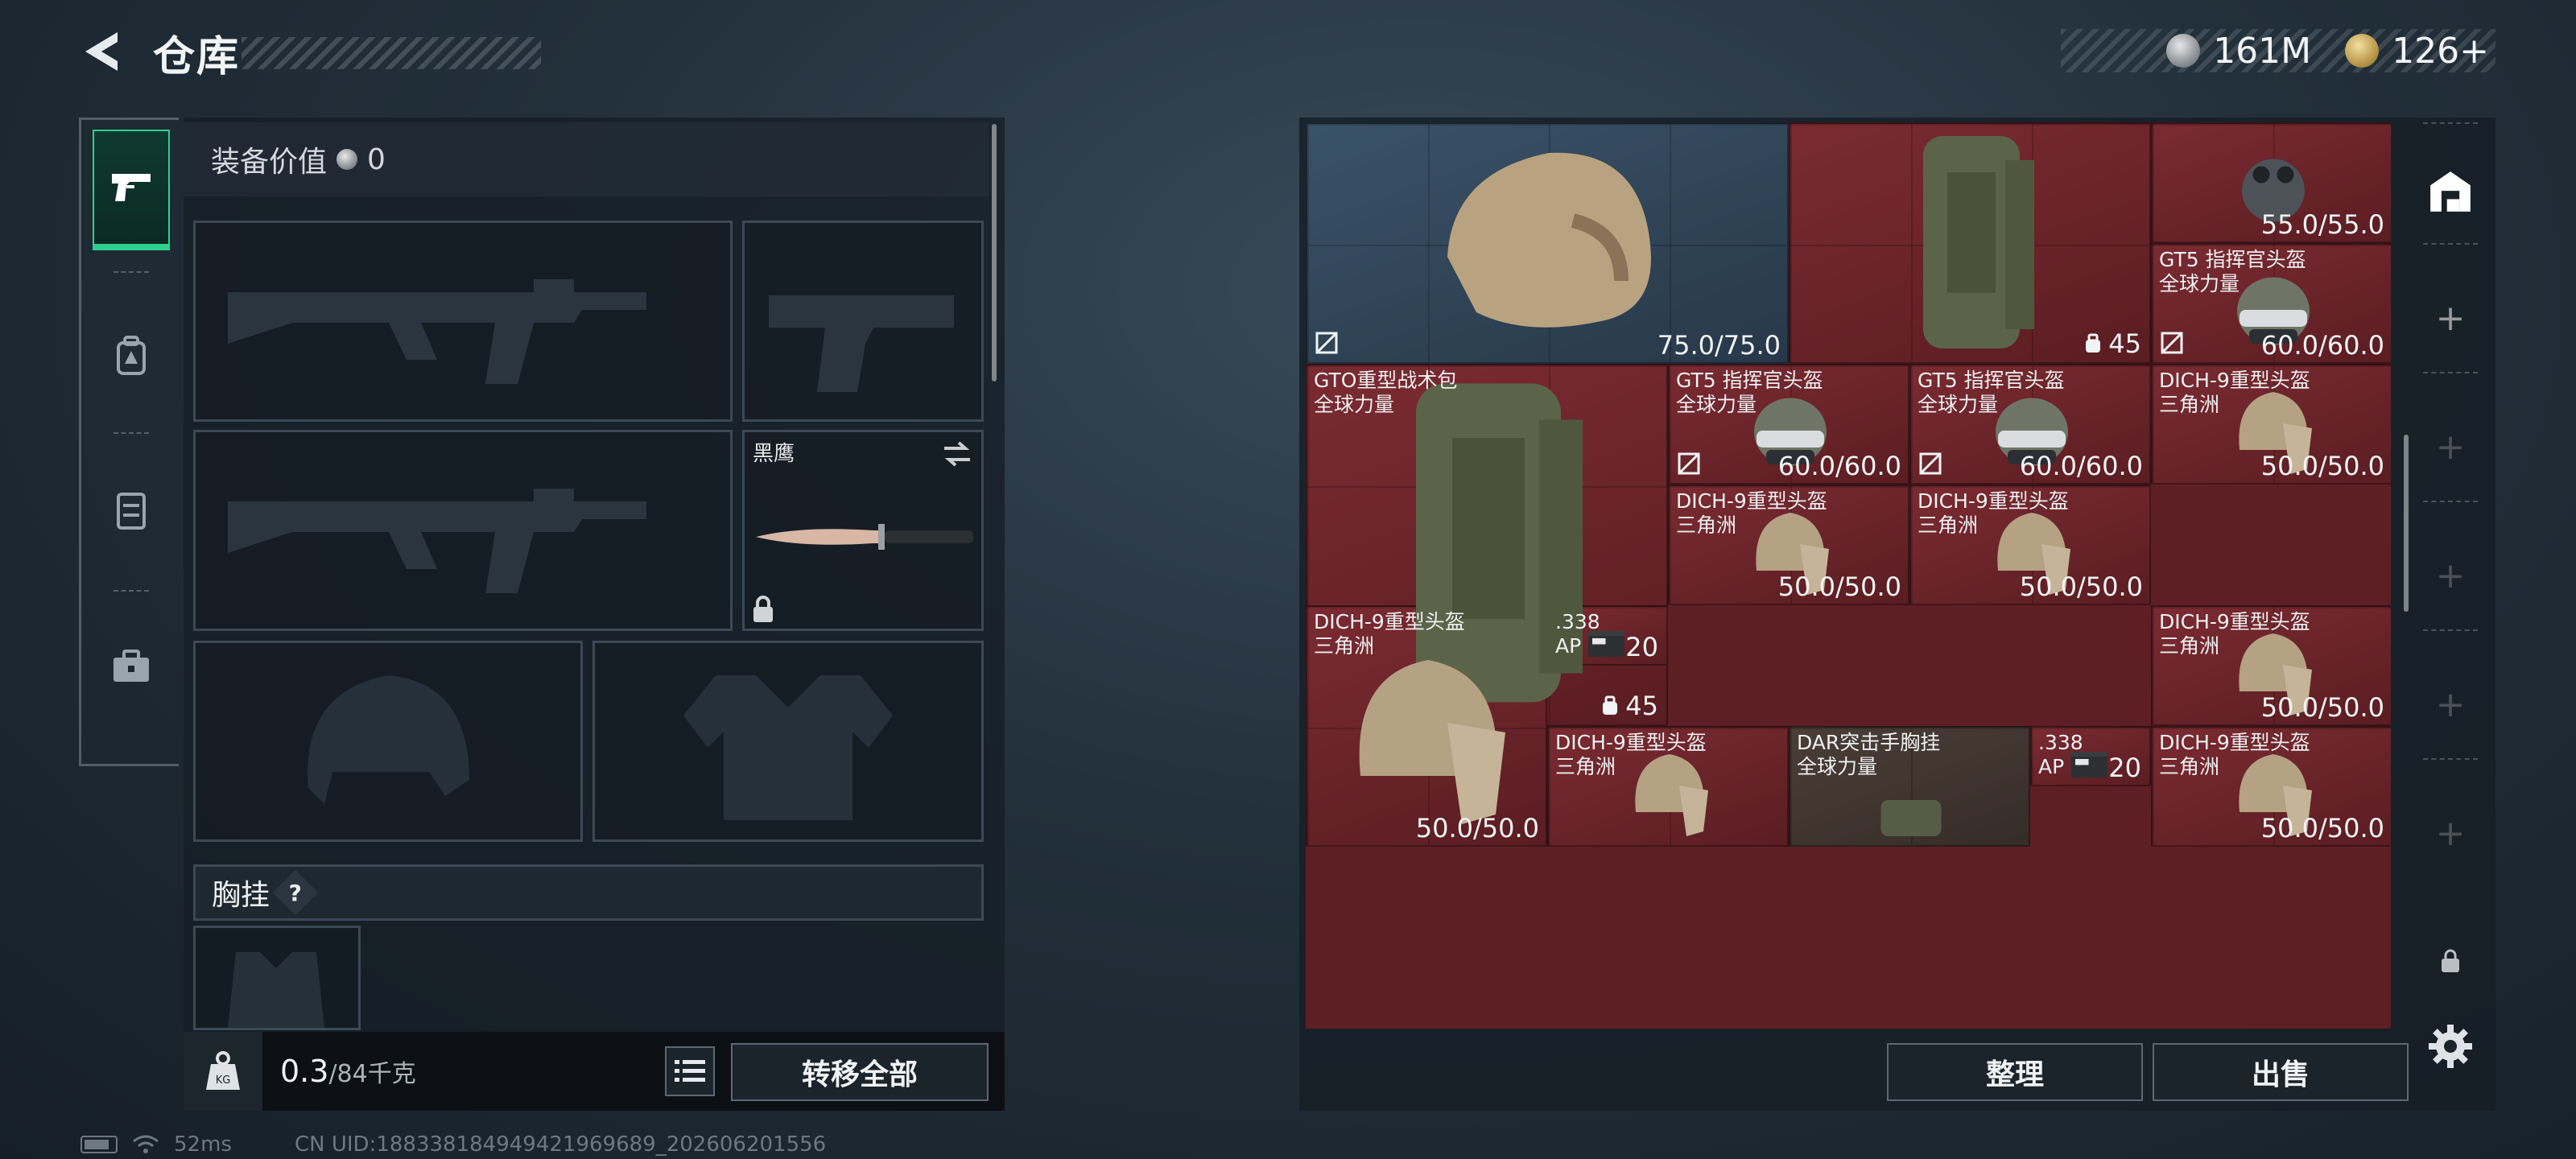  Describe the element at coordinates (2281, 1072) in the screenshot. I see `sell-button: 出售` at that location.